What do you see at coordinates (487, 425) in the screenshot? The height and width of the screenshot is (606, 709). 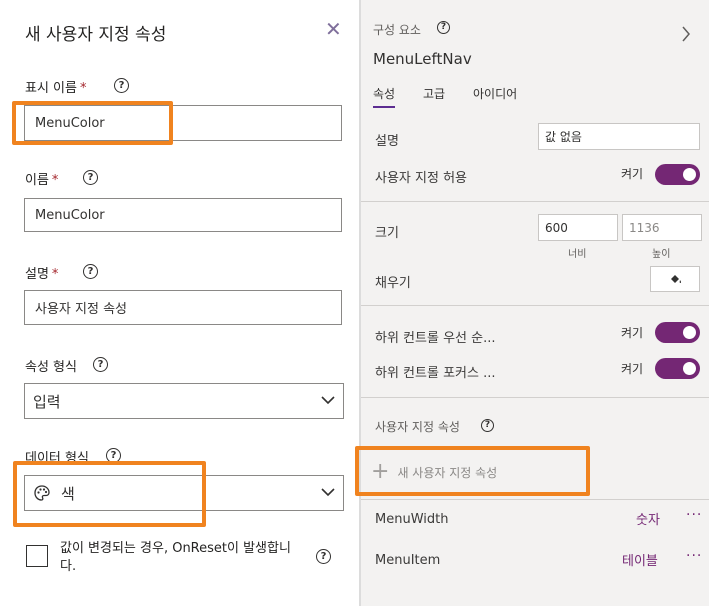 I see `custom-properties-help-icon: ?` at bounding box center [487, 425].